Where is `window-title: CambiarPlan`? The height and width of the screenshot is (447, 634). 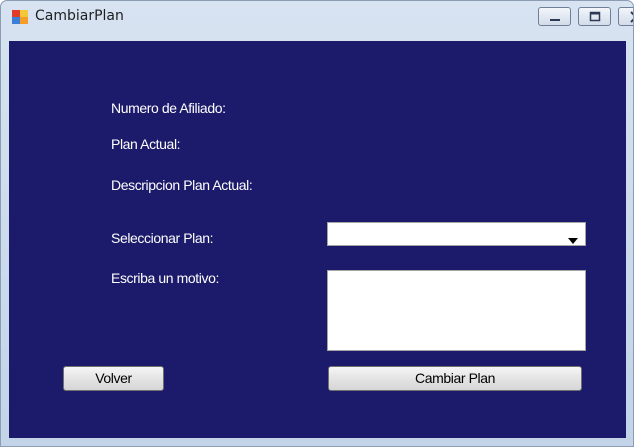
window-title: CambiarPlan is located at coordinates (79, 16).